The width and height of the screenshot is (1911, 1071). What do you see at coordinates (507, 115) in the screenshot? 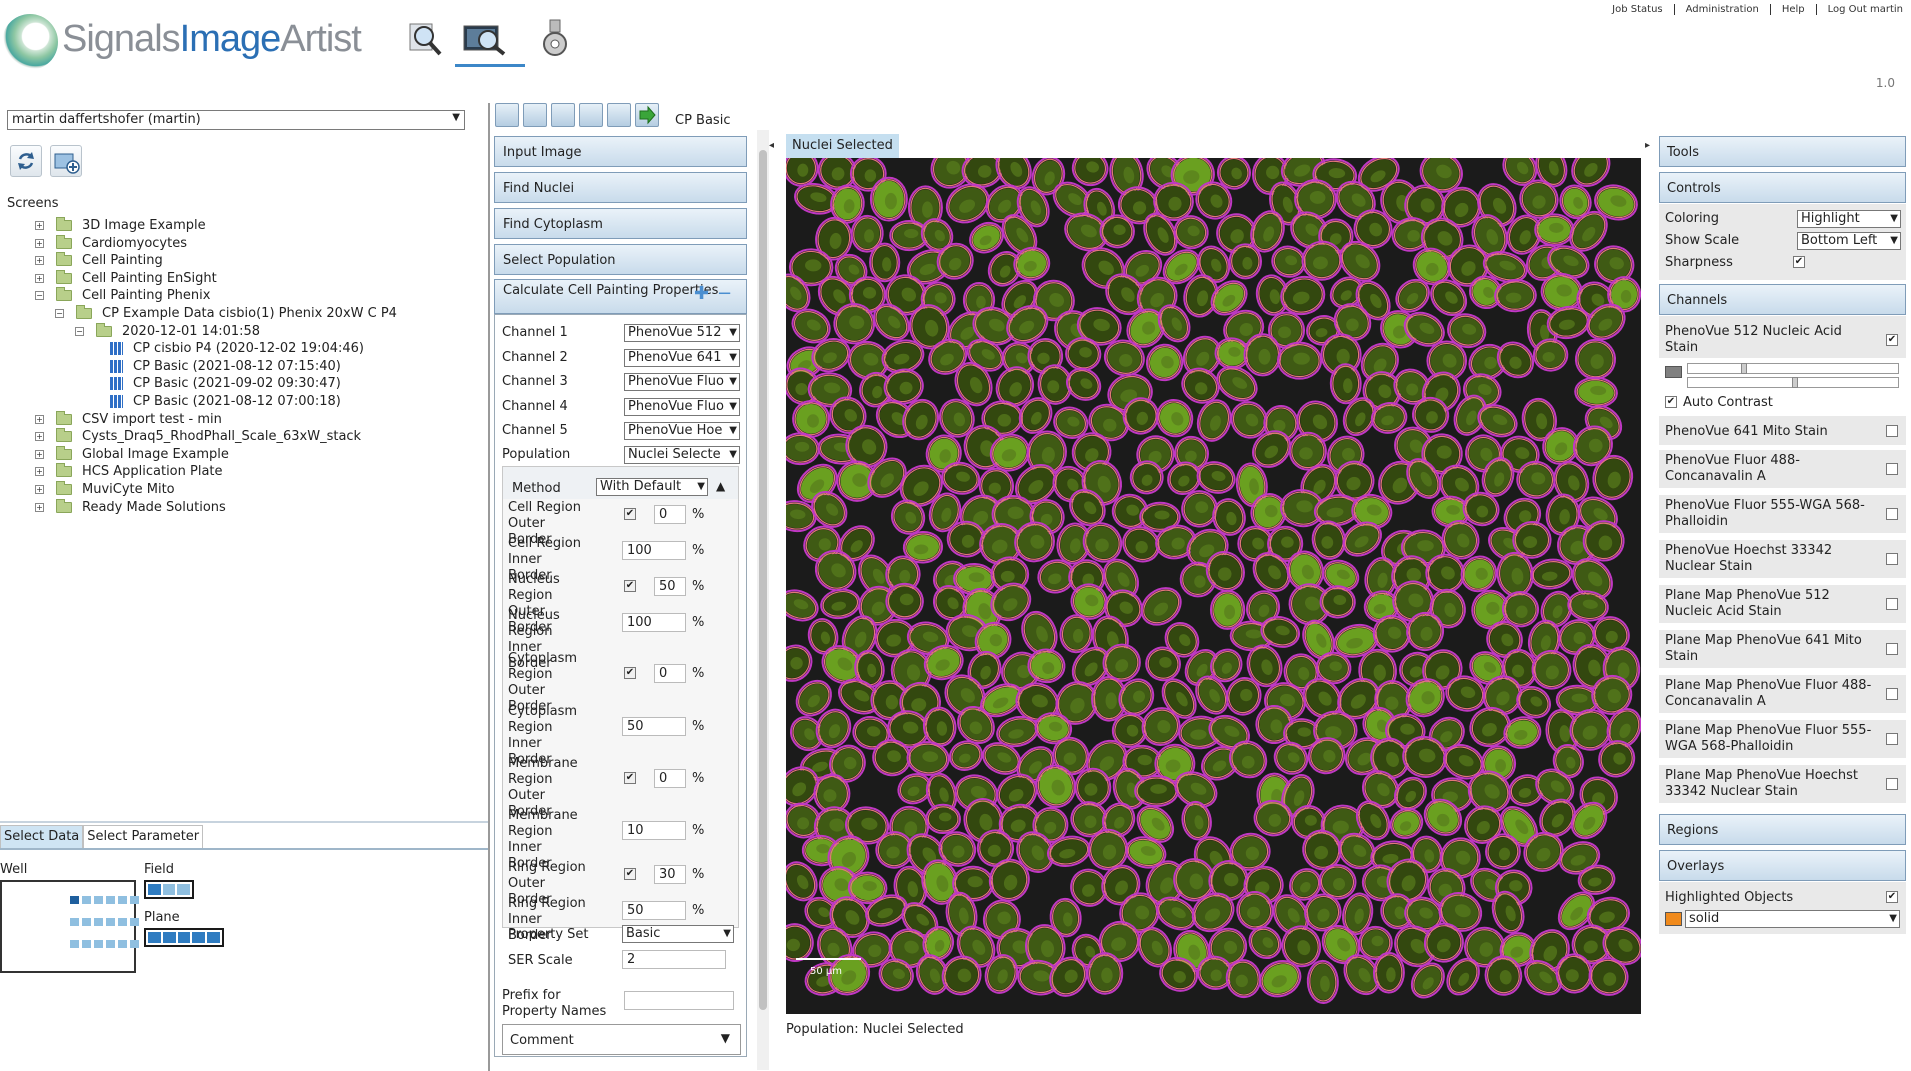
I see `workflow-settings-button` at bounding box center [507, 115].